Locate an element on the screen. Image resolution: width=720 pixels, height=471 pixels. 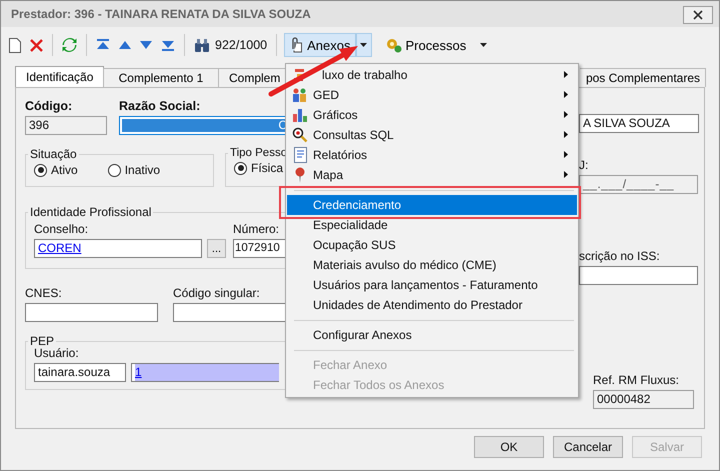
field-label: Código: is located at coordinates (49, 106).